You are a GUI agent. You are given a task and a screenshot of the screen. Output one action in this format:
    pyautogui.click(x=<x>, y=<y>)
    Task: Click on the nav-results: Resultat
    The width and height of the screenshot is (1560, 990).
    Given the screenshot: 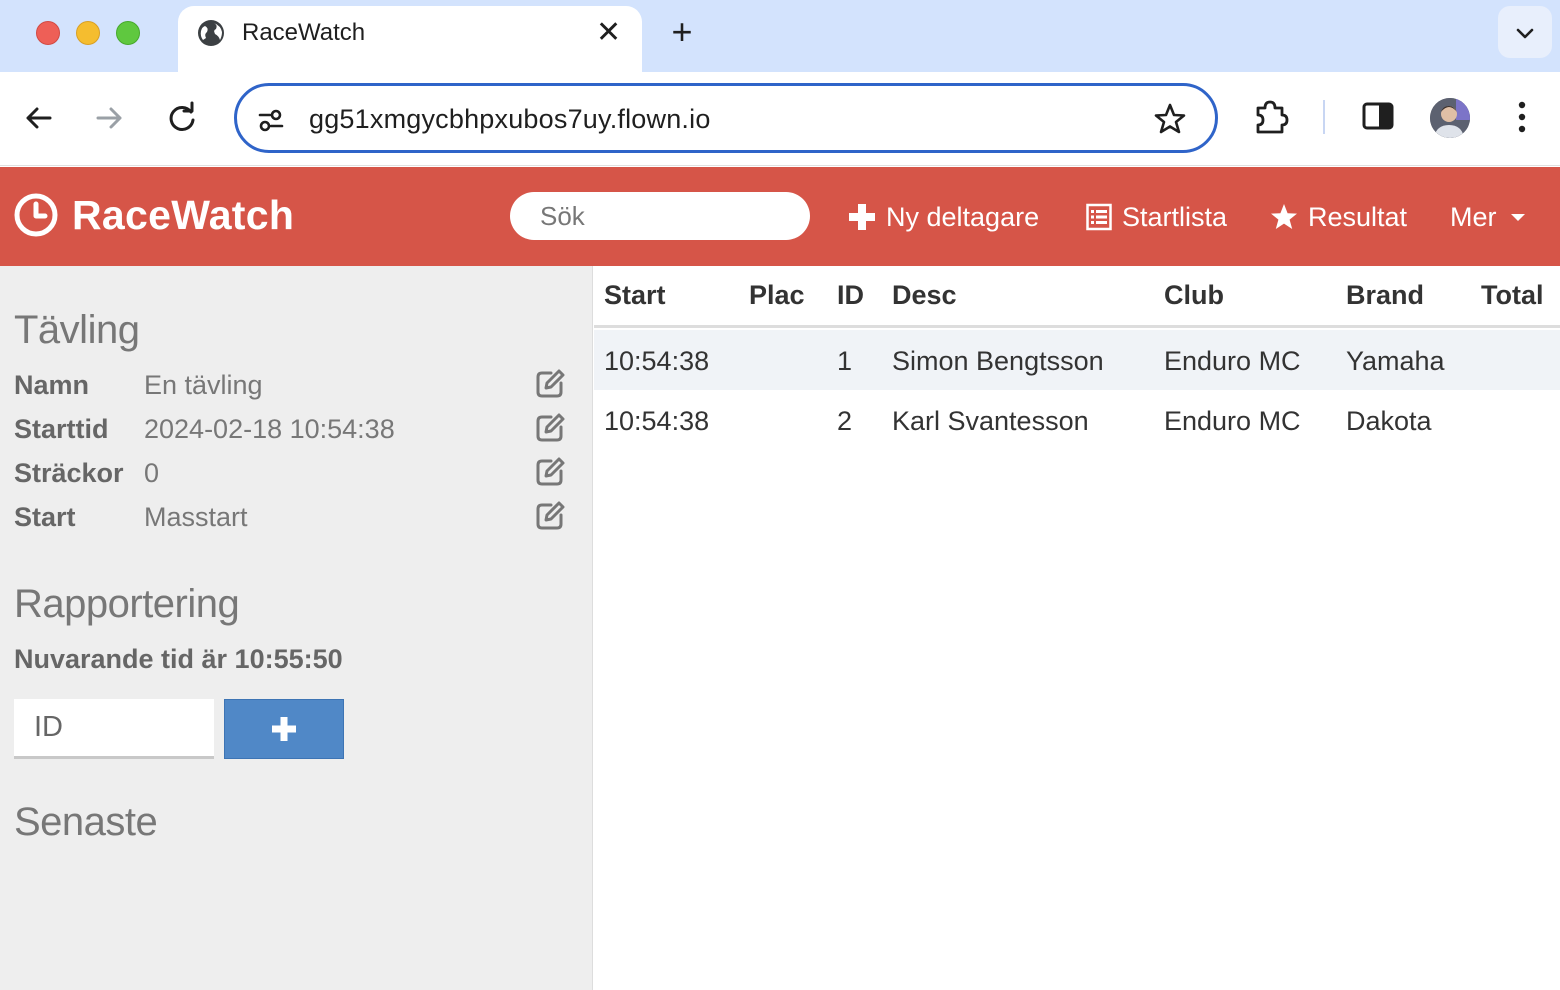 What is the action you would take?
    pyautogui.click(x=1338, y=217)
    